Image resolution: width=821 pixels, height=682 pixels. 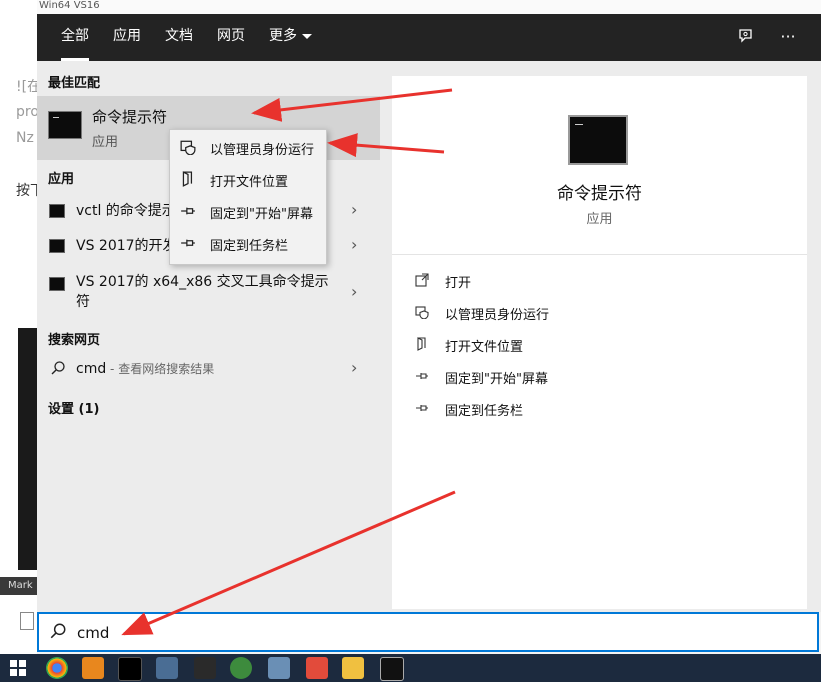 I want to click on image-viewer-icon, so click(x=279, y=668).